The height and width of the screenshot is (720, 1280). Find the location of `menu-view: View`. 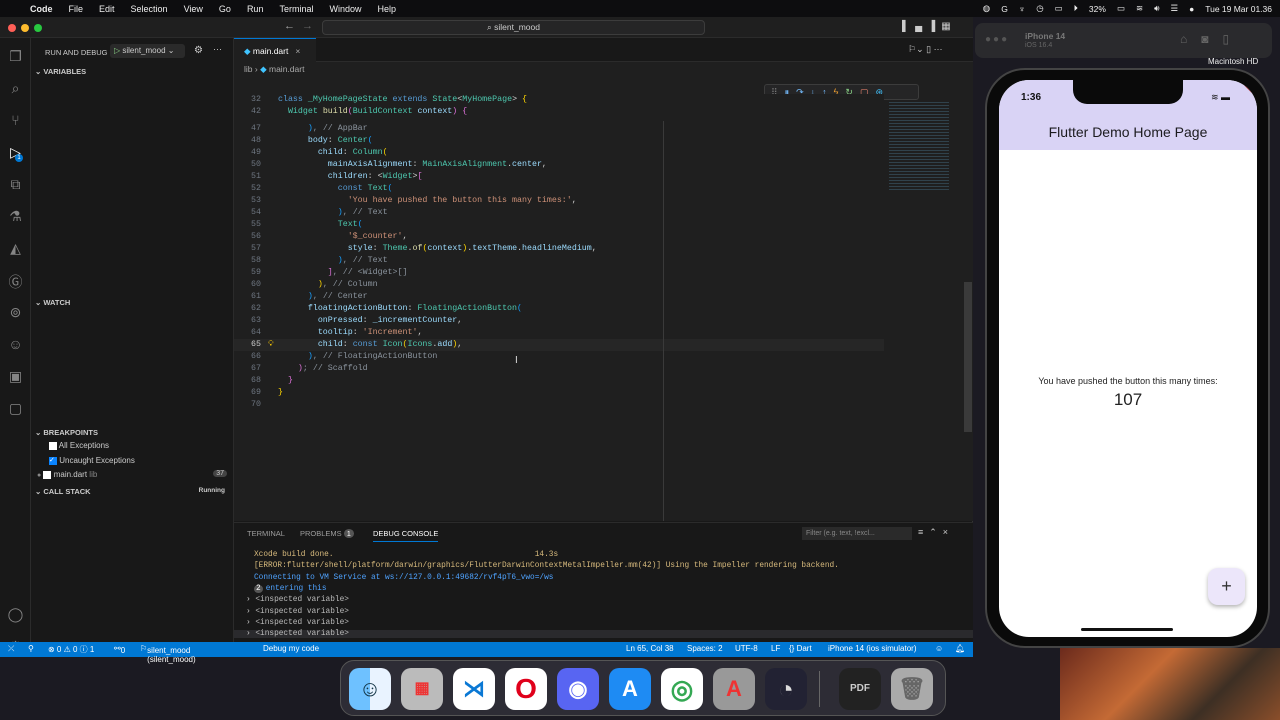

menu-view: View is located at coordinates (193, 9).